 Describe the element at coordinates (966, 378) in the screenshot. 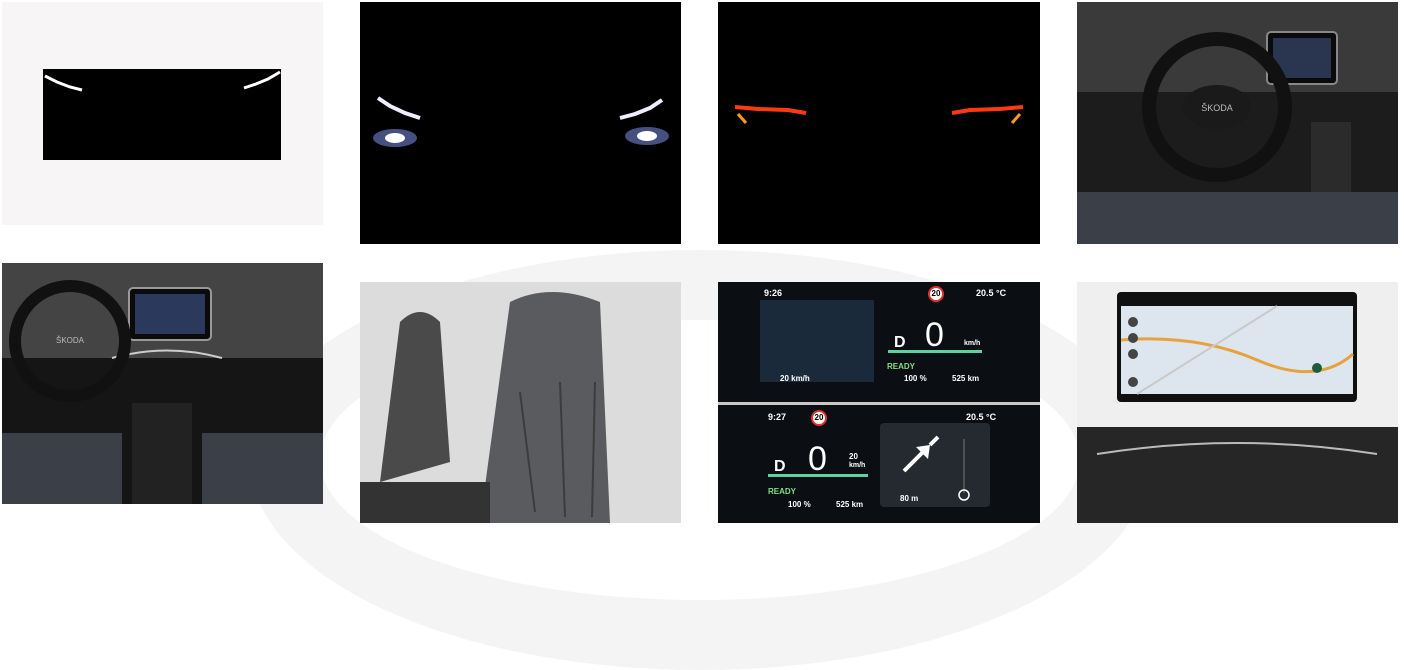

I see `range-top: 525 km` at that location.